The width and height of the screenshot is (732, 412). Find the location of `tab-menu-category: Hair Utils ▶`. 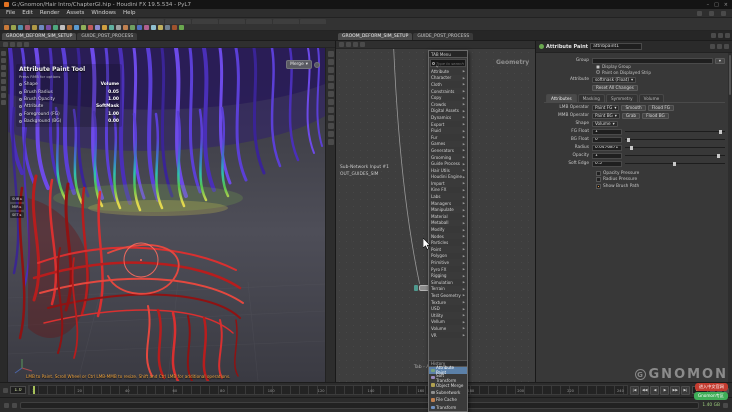

tab-menu-category: Hair Utils ▶ is located at coordinates (448, 170).